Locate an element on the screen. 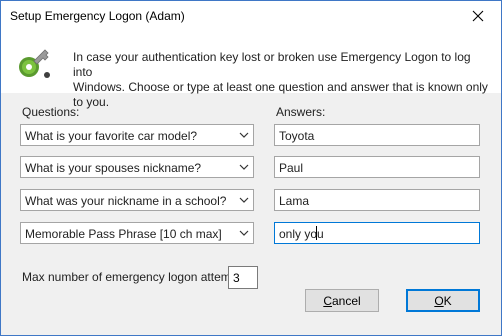 Image resolution: width=502 pixels, height=336 pixels. answer-field-3: Lama is located at coordinates (377, 200).